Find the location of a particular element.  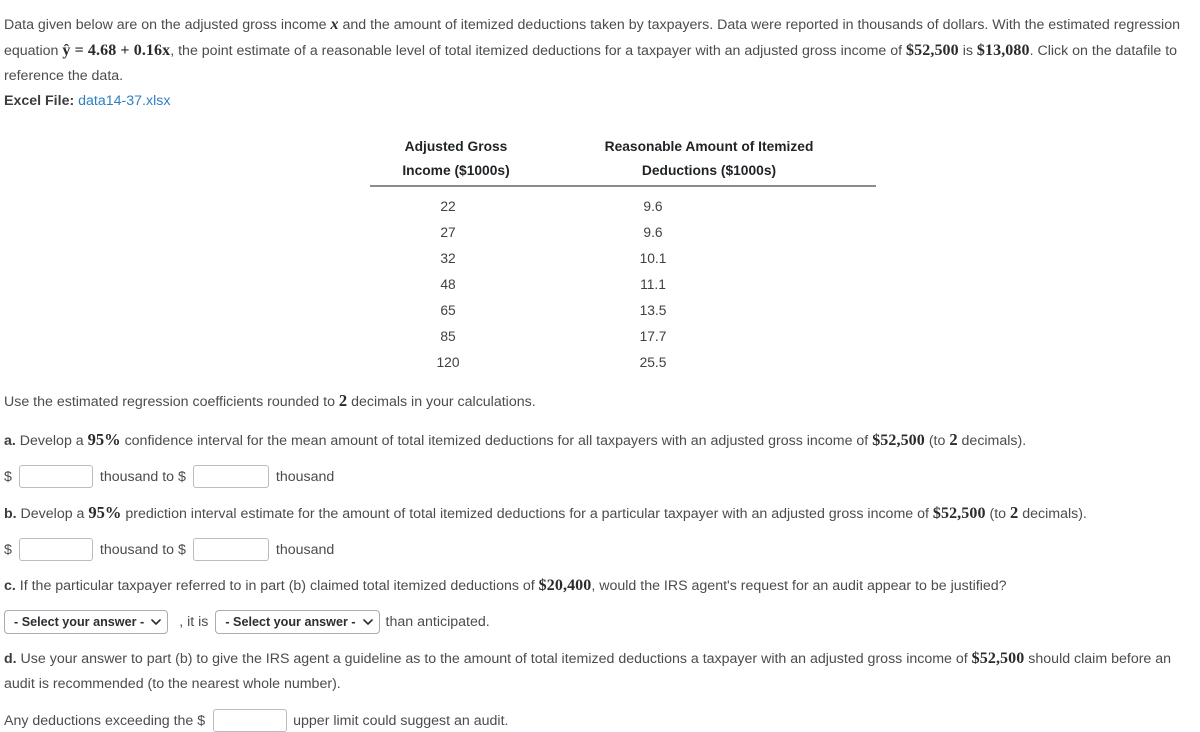

part-d-upper-limit-input is located at coordinates (250, 720).